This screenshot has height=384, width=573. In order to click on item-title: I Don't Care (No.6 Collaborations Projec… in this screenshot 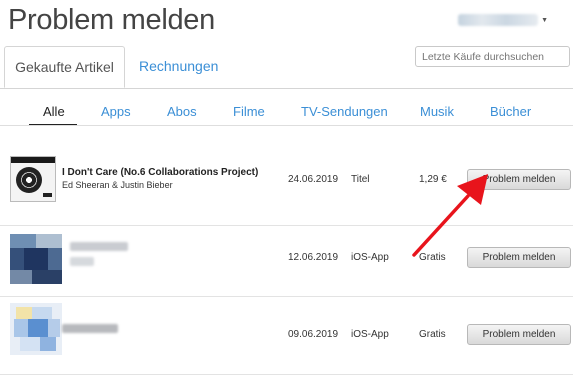, I will do `click(160, 172)`.